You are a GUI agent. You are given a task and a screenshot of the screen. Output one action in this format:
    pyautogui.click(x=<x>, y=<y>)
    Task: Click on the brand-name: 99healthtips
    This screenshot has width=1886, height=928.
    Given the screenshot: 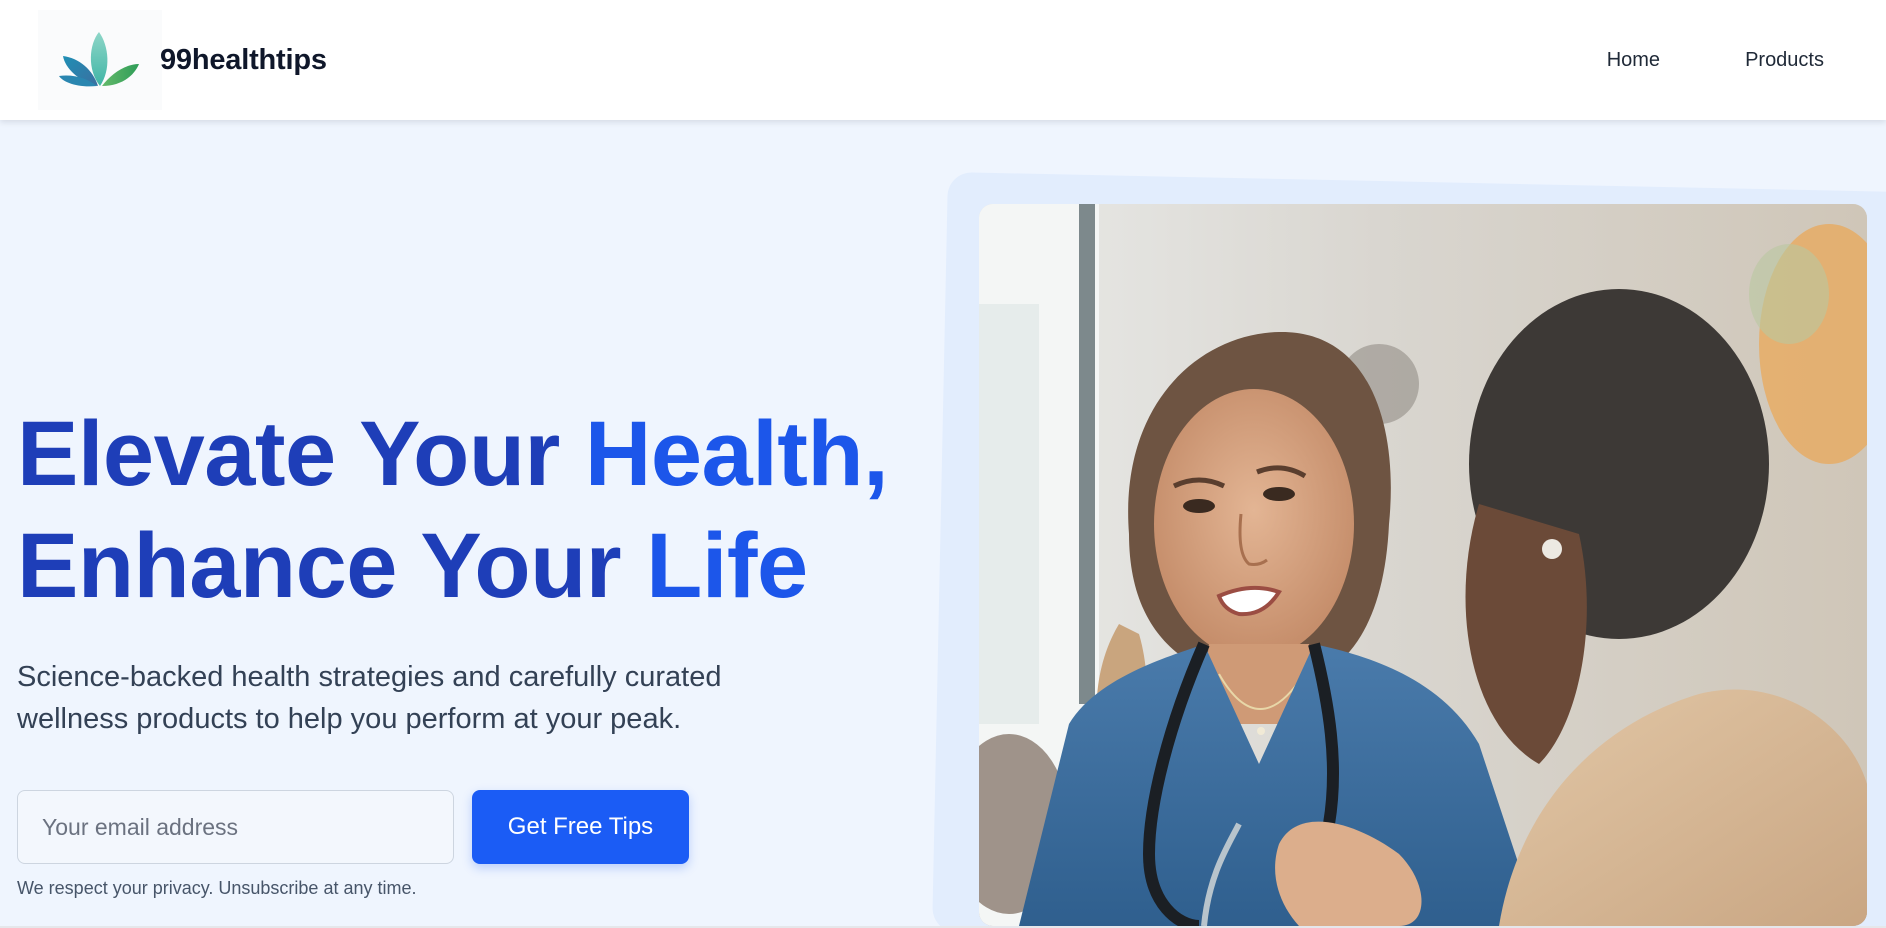 What is the action you would take?
    pyautogui.click(x=243, y=59)
    